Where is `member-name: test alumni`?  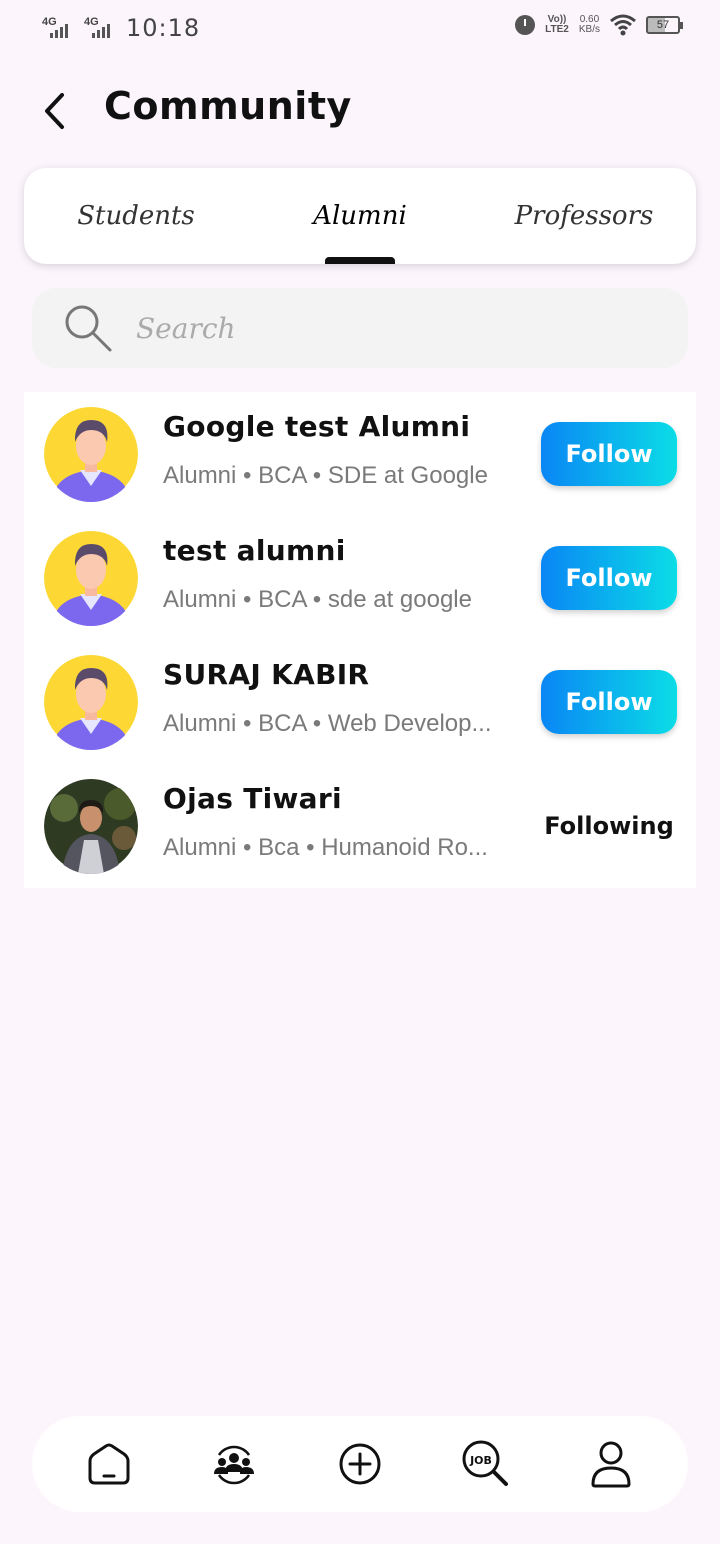
member-name: test alumni is located at coordinates (254, 550).